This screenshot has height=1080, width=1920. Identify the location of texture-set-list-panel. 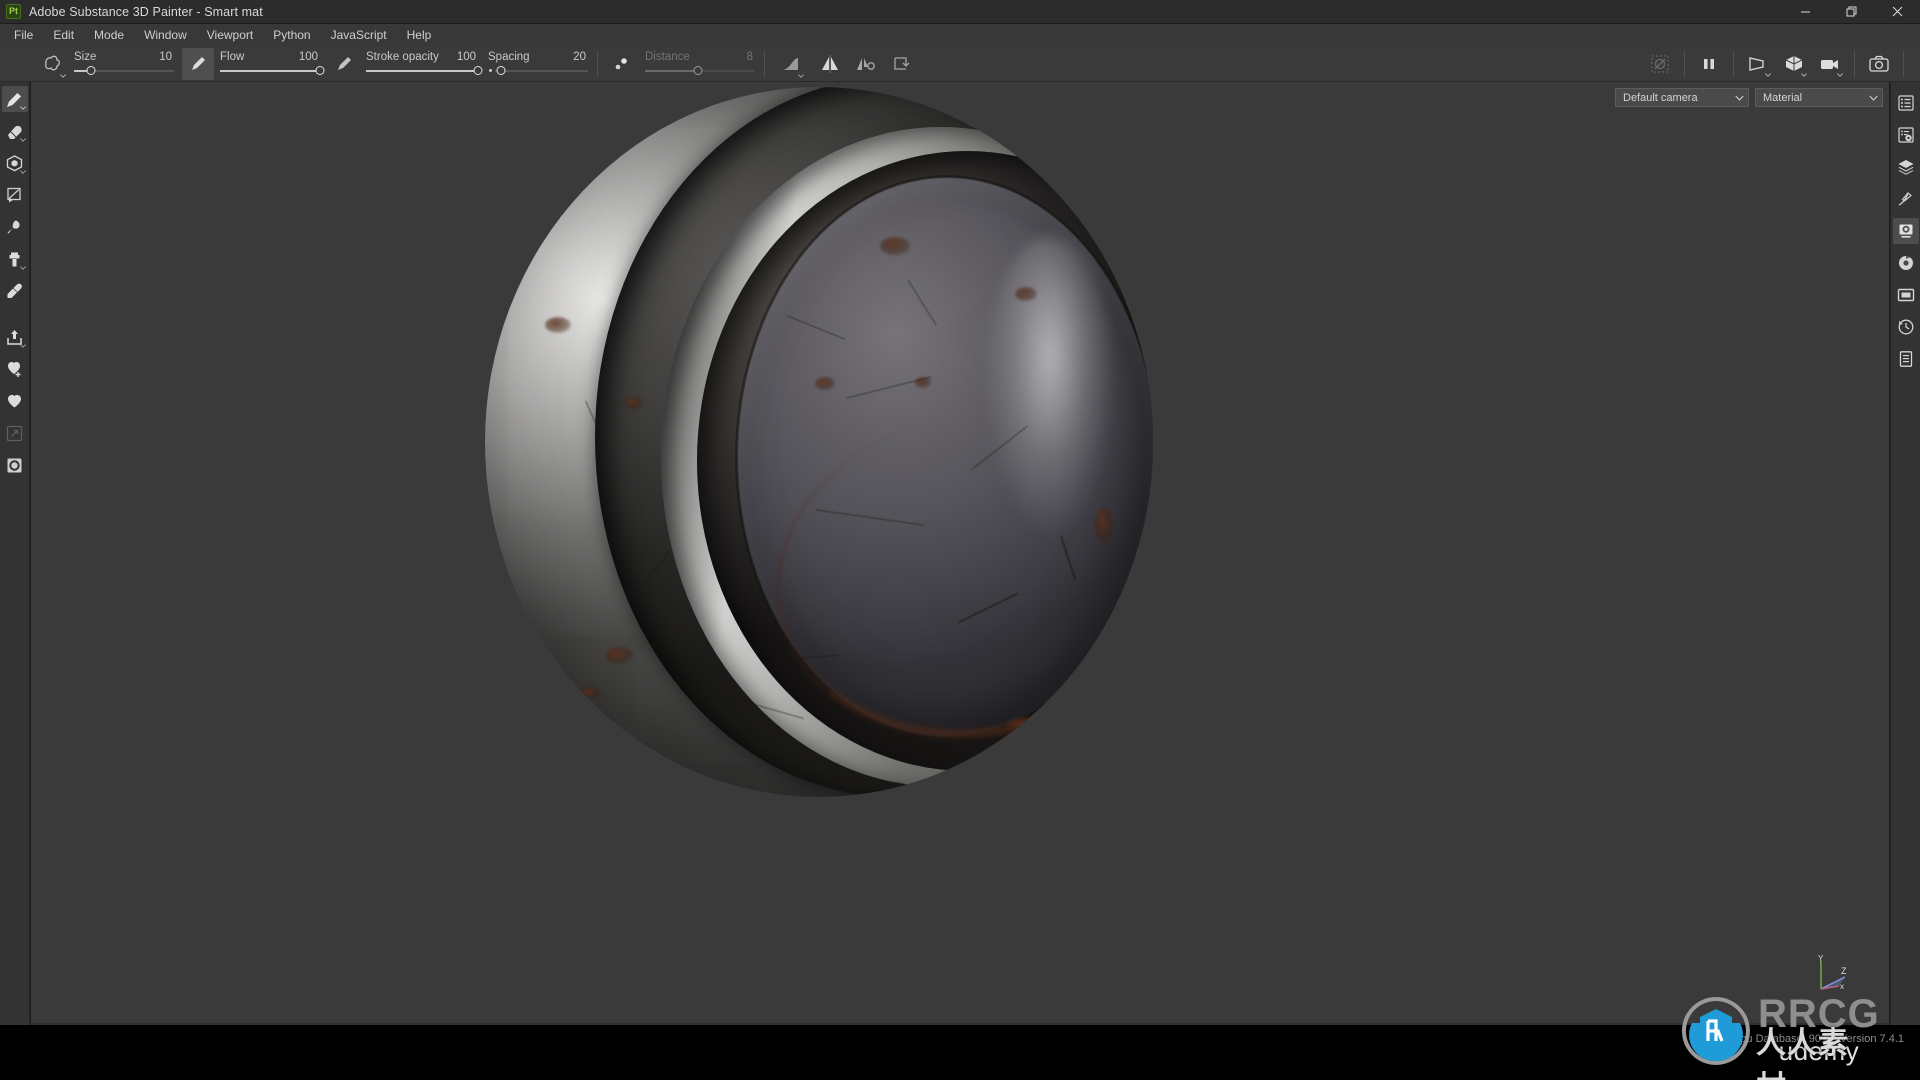
(1906, 103).